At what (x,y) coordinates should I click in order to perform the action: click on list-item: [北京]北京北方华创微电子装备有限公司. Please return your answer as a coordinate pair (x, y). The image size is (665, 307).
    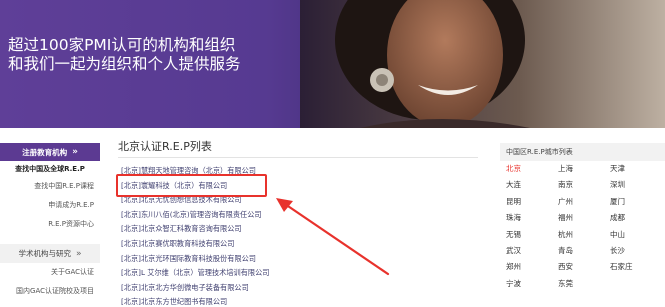
    Looking at the image, I should click on (298, 288).